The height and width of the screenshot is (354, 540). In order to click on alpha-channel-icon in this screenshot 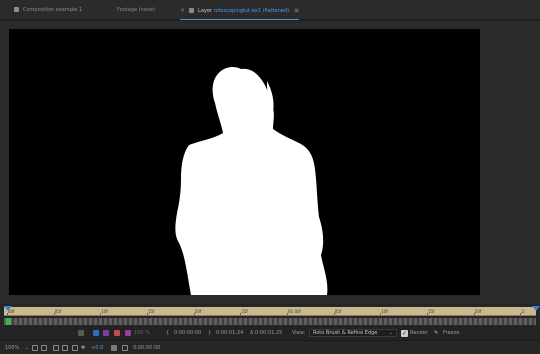, I will do `click(117, 333)`.